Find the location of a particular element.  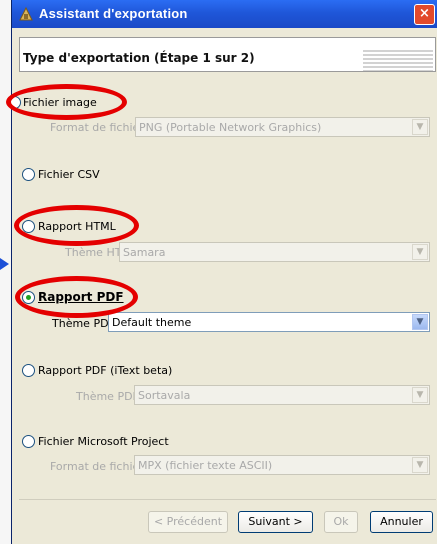

radio-label-image: Fichier image is located at coordinates (60, 102).